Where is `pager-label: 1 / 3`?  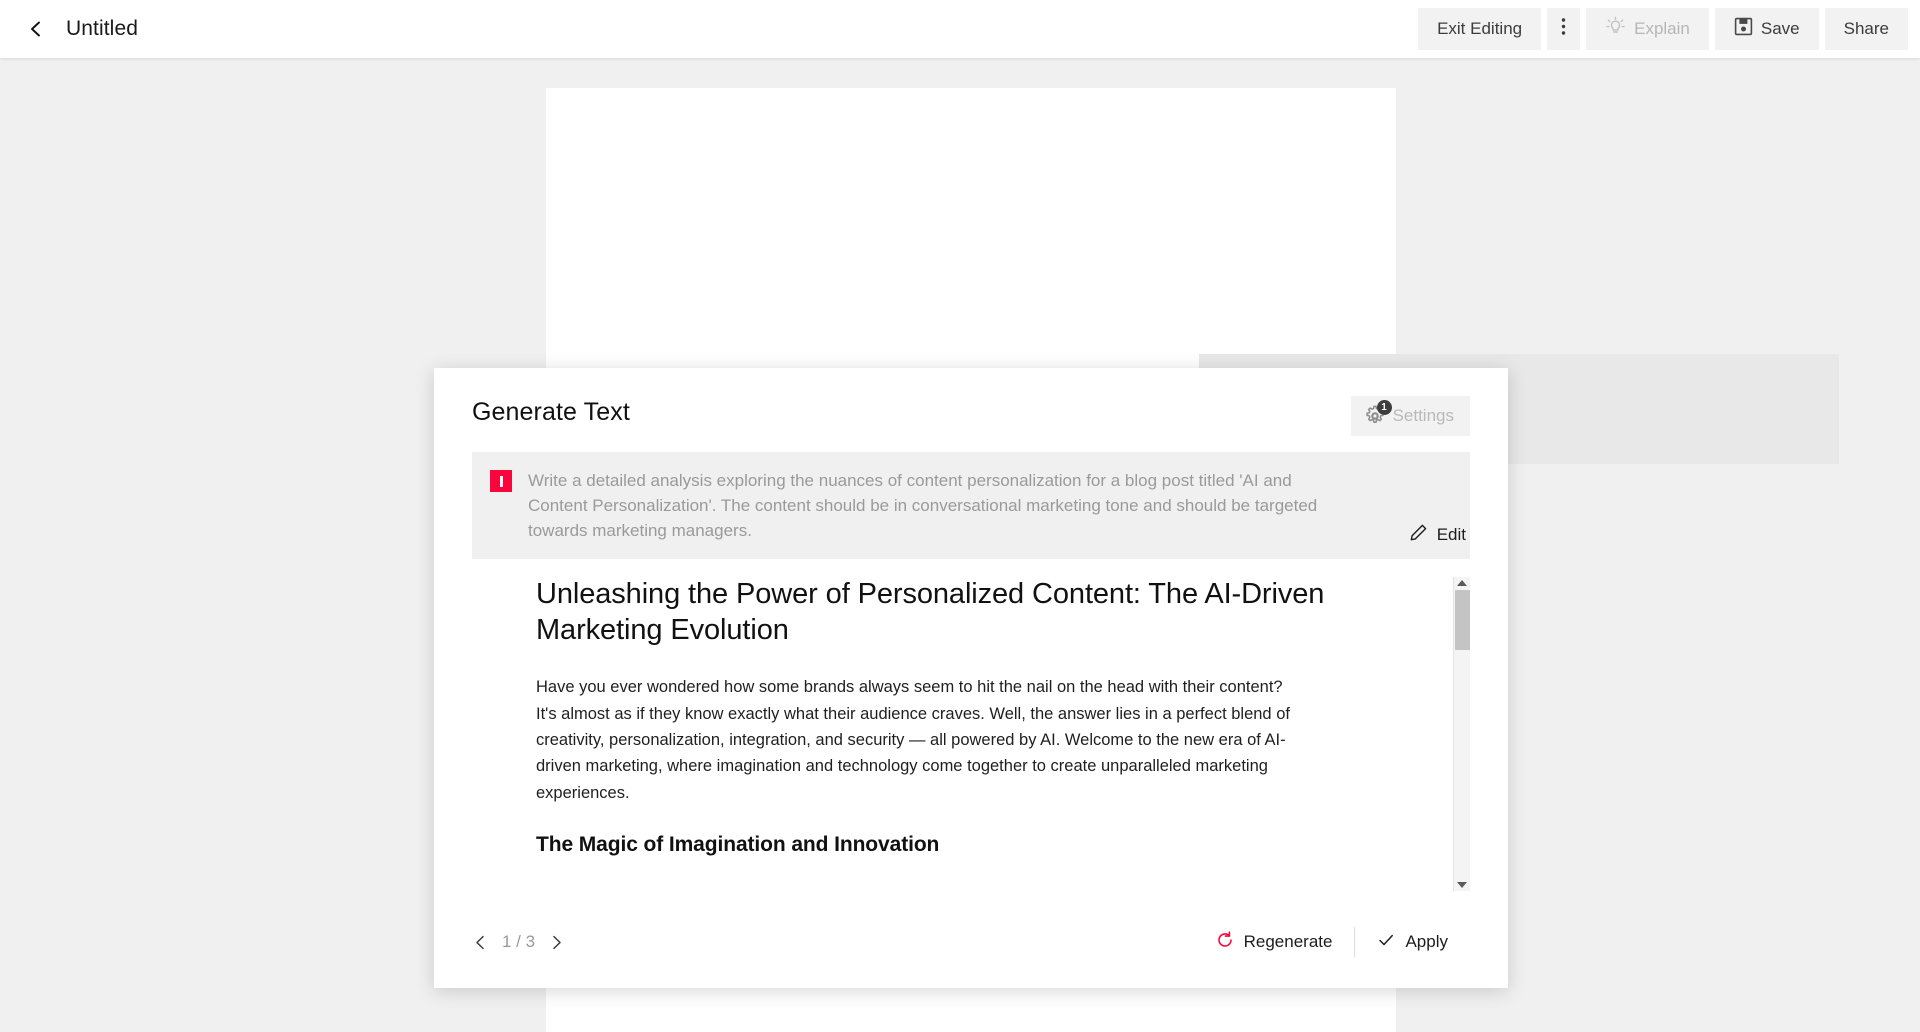 pager-label: 1 / 3 is located at coordinates (519, 941).